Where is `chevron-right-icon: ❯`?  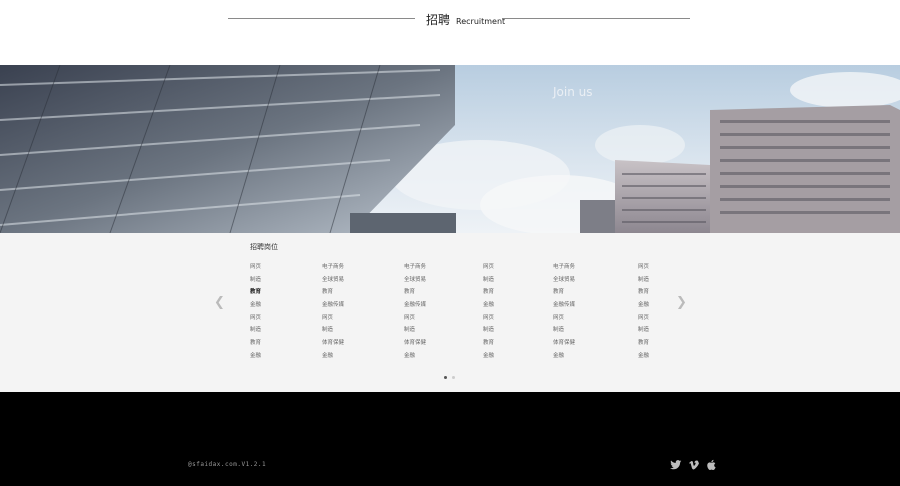 chevron-right-icon: ❯ is located at coordinates (681, 302).